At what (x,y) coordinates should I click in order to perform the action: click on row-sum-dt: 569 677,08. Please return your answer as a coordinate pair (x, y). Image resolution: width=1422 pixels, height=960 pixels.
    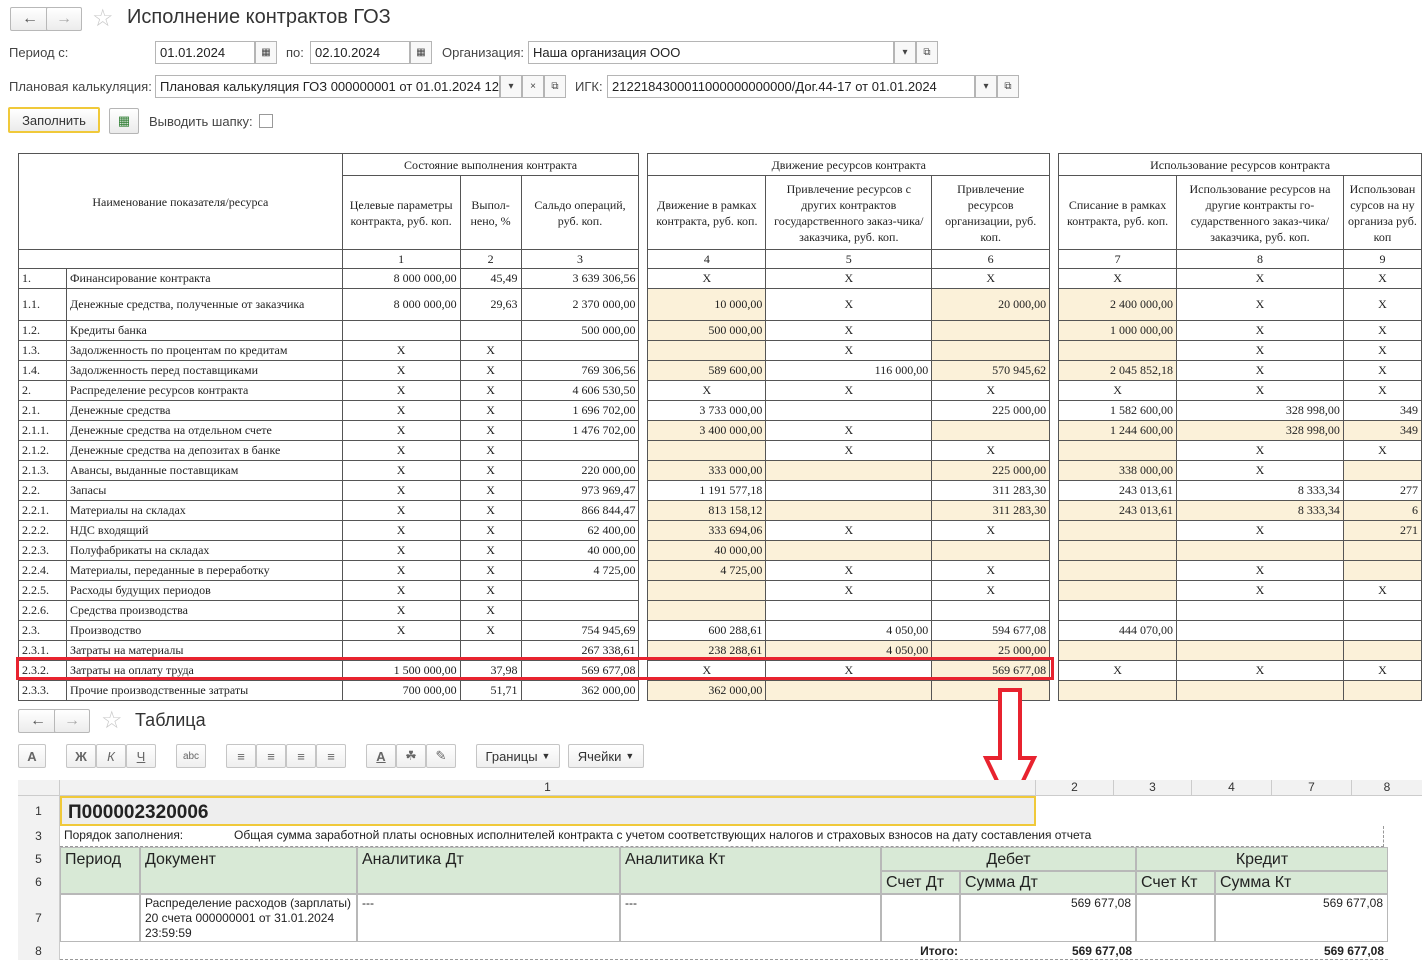
    Looking at the image, I should click on (1048, 918).